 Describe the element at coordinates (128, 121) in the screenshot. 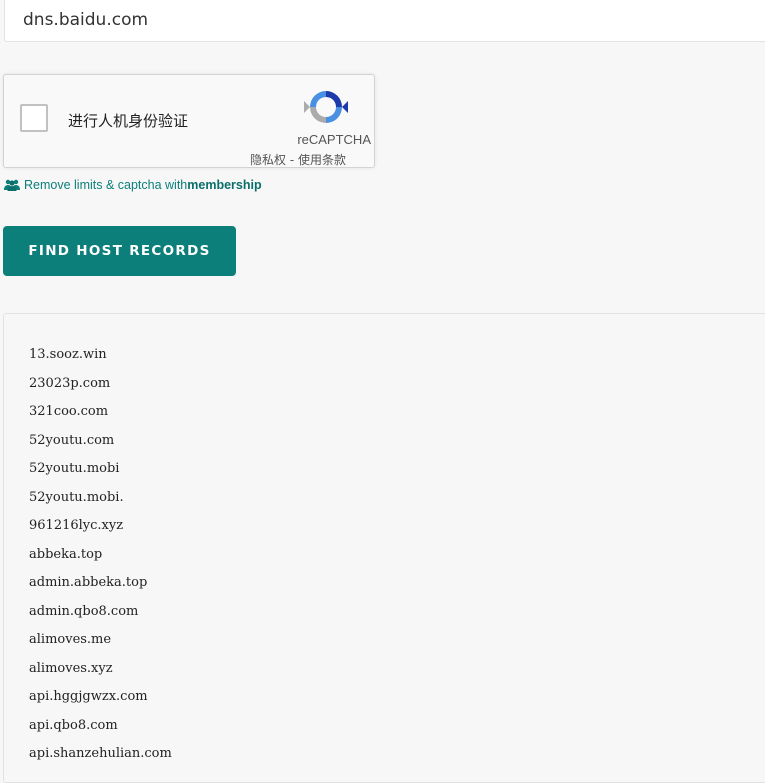

I see `recaptcha-label: 进行人机身份验证` at that location.